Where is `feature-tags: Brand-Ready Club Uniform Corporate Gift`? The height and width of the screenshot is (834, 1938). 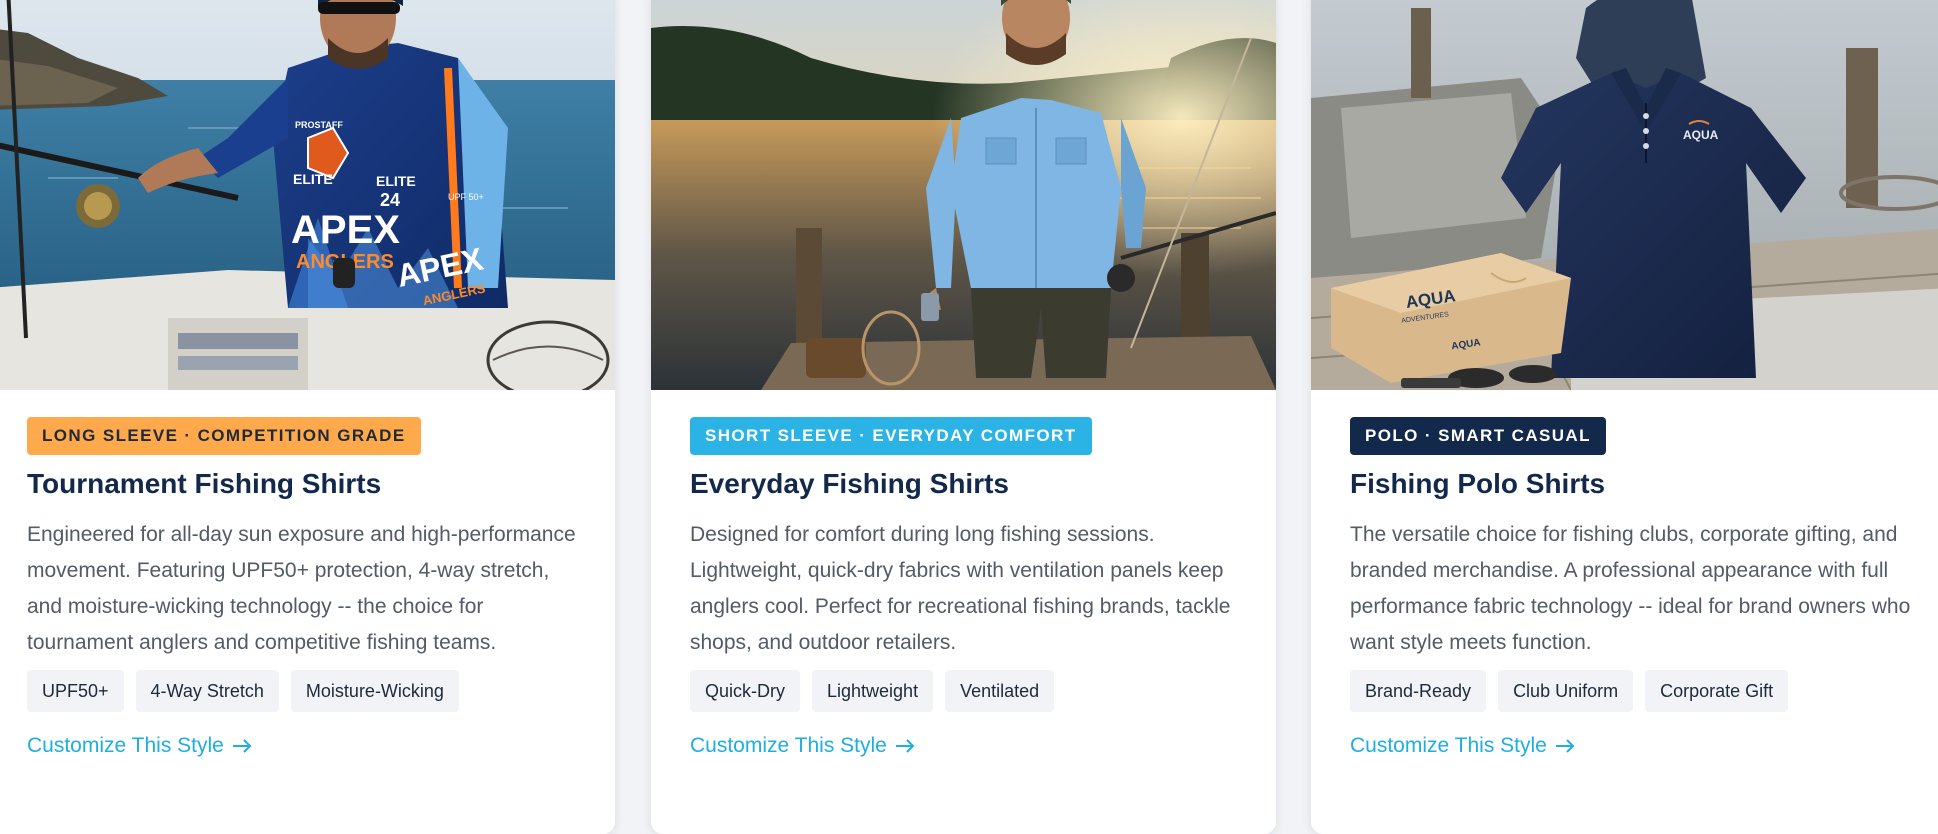
feature-tags: Brand-Ready Club Uniform Corporate Gift is located at coordinates (1569, 691).